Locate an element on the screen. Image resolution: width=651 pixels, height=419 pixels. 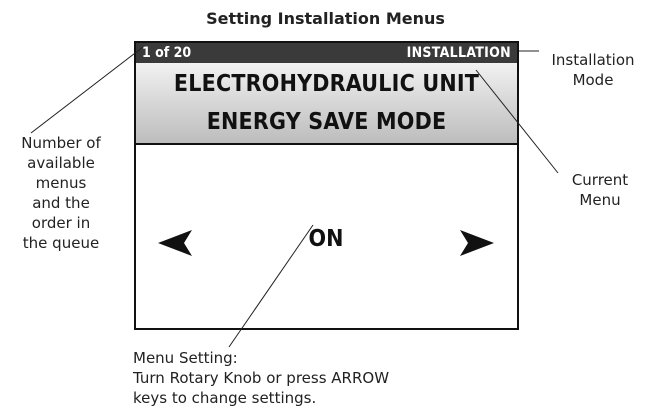
callout-current-menu: Current Menu is located at coordinates (600, 190).